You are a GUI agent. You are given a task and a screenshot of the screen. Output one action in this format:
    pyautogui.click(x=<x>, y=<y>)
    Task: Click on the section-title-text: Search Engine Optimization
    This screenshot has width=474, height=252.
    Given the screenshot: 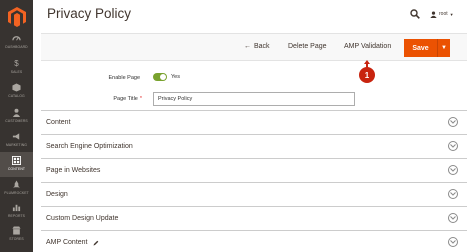 What is the action you would take?
    pyautogui.click(x=89, y=146)
    